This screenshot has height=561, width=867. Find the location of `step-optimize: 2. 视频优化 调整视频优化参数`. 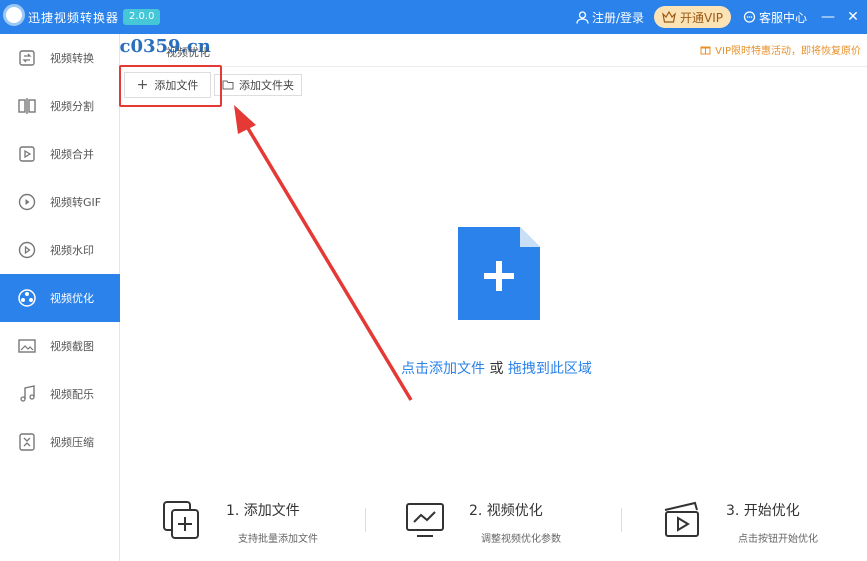

step-optimize: 2. 视频优化 调整视频优化参数 is located at coordinates (482, 517).